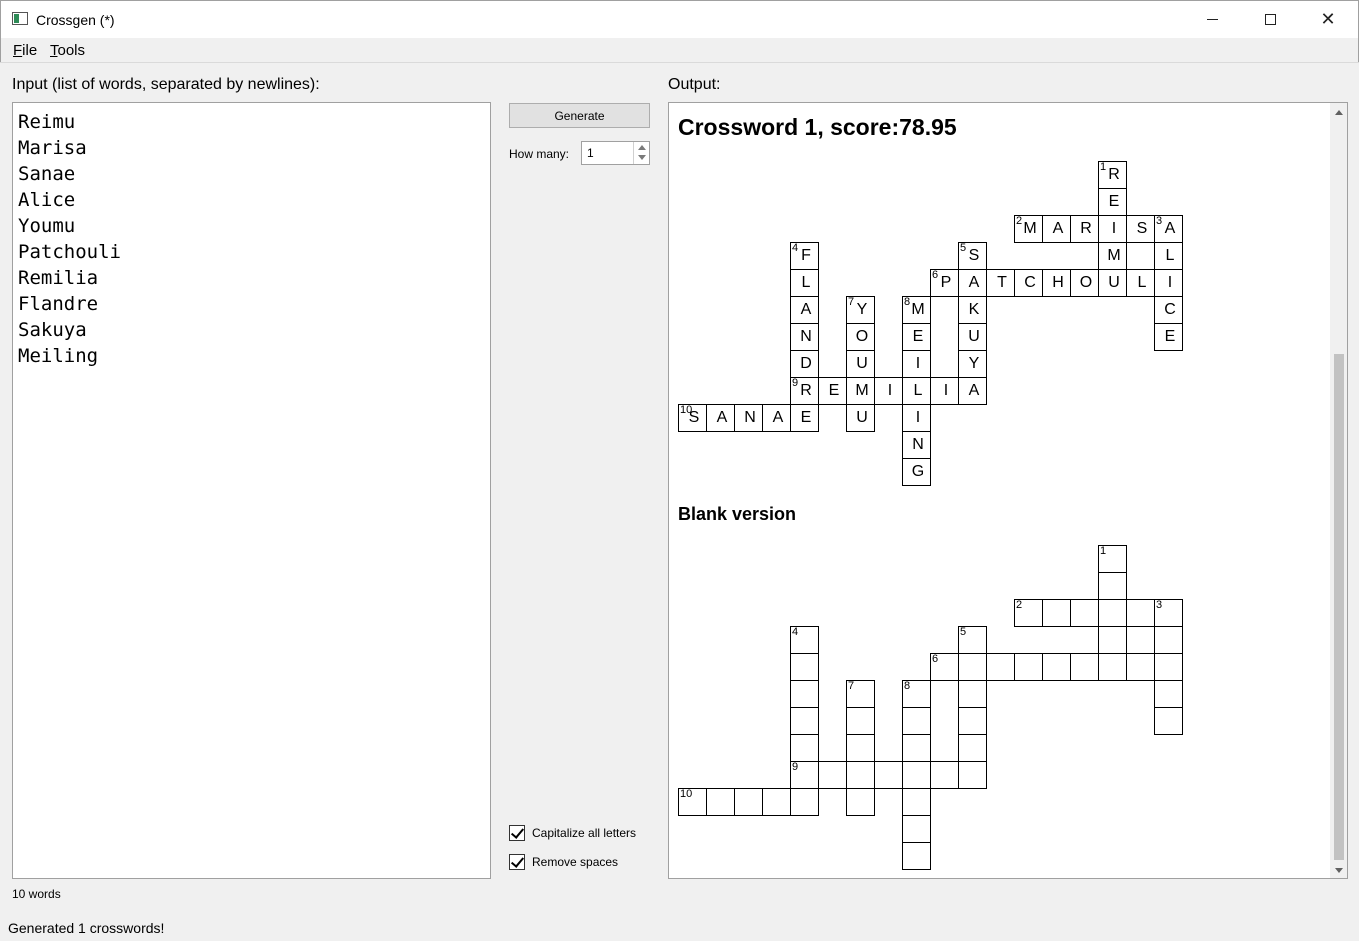 The width and height of the screenshot is (1359, 941). What do you see at coordinates (916, 472) in the screenshot?
I see `crossword-cell: G` at bounding box center [916, 472].